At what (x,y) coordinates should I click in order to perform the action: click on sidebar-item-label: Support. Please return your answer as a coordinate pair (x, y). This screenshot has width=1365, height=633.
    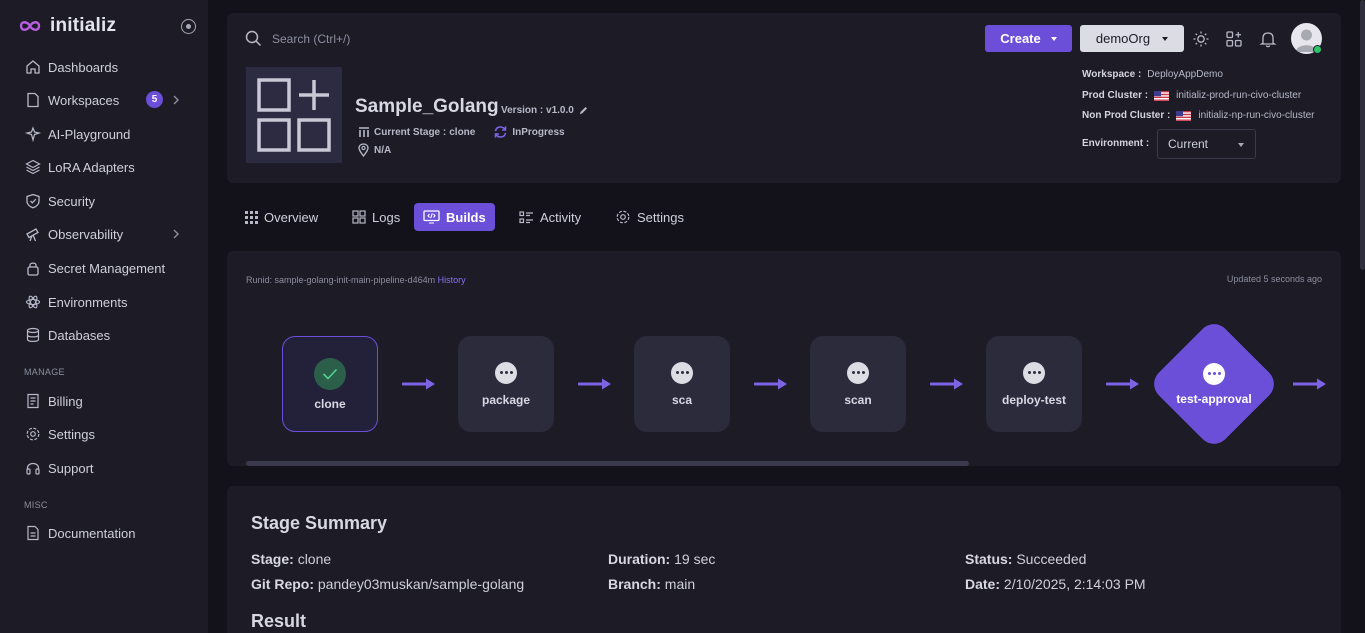
    Looking at the image, I should click on (71, 468).